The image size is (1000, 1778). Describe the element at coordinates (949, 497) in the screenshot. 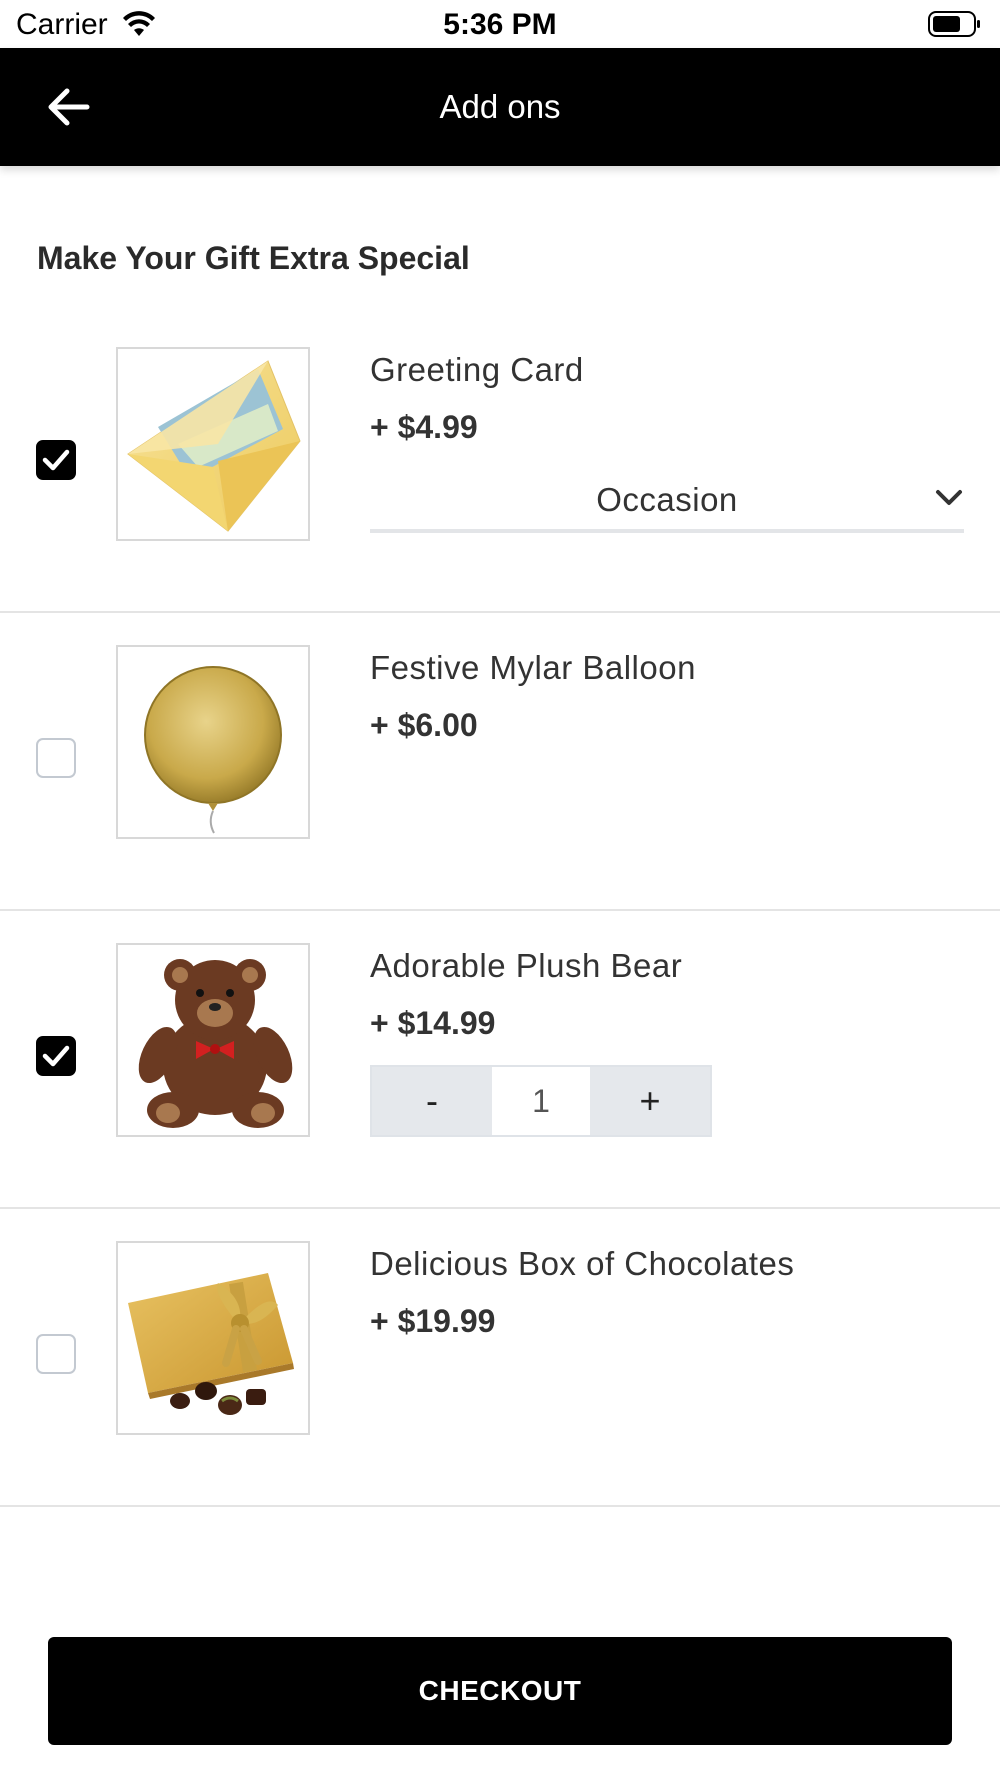

I see `chevron-down-icon` at that location.